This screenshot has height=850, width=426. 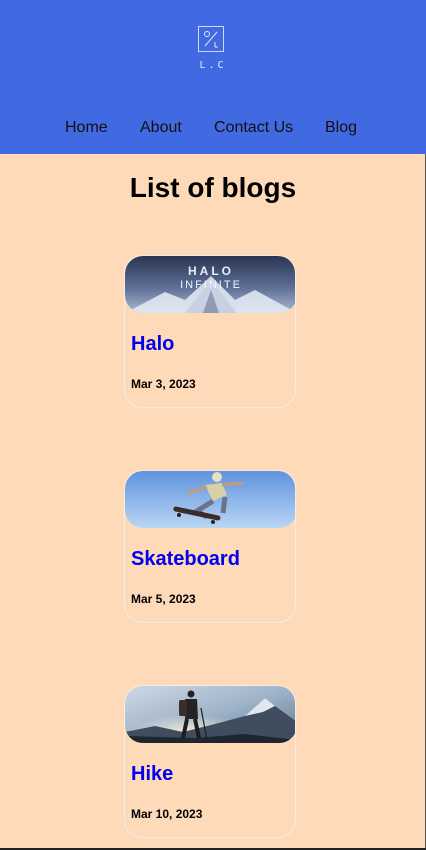 What do you see at coordinates (86, 128) in the screenshot?
I see `nav-item-home: Home` at bounding box center [86, 128].